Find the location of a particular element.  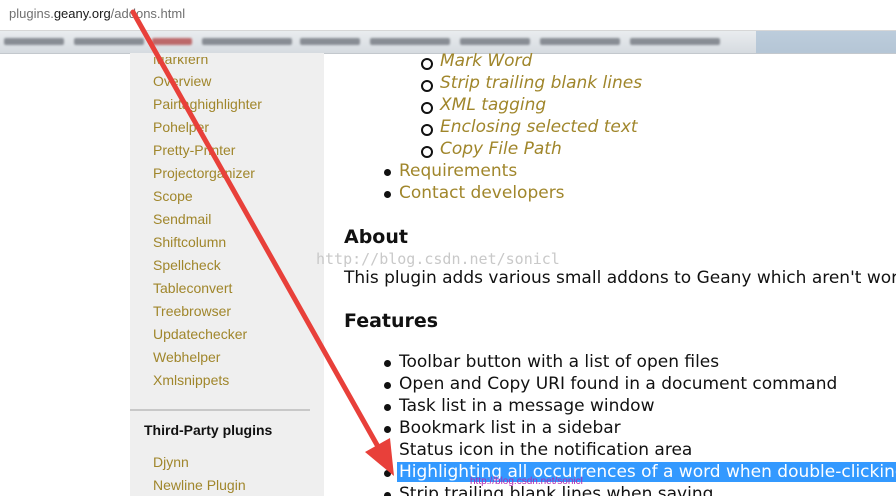

sidebar-link-djynn: Djynn is located at coordinates (171, 462).